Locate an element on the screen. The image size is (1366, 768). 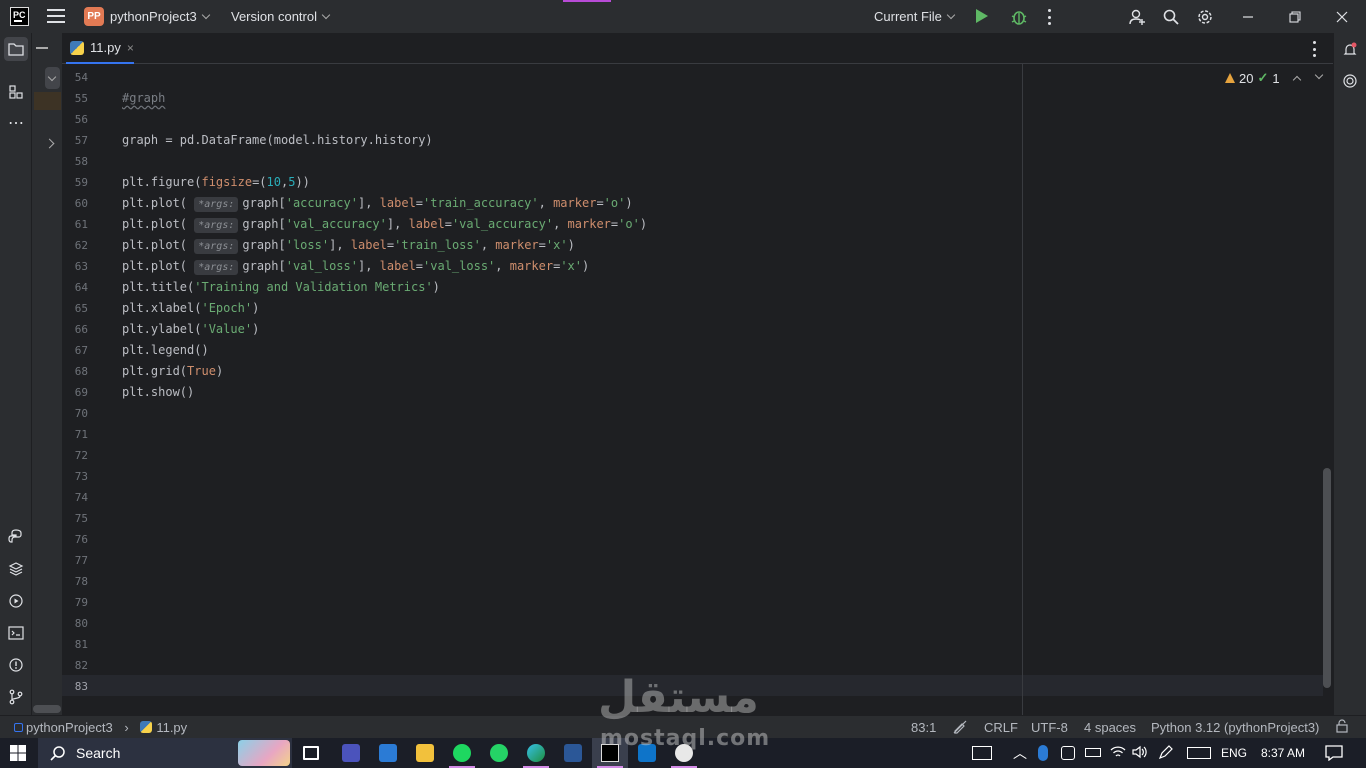
vertical-scrollbar is located at coordinates (1327, 578).